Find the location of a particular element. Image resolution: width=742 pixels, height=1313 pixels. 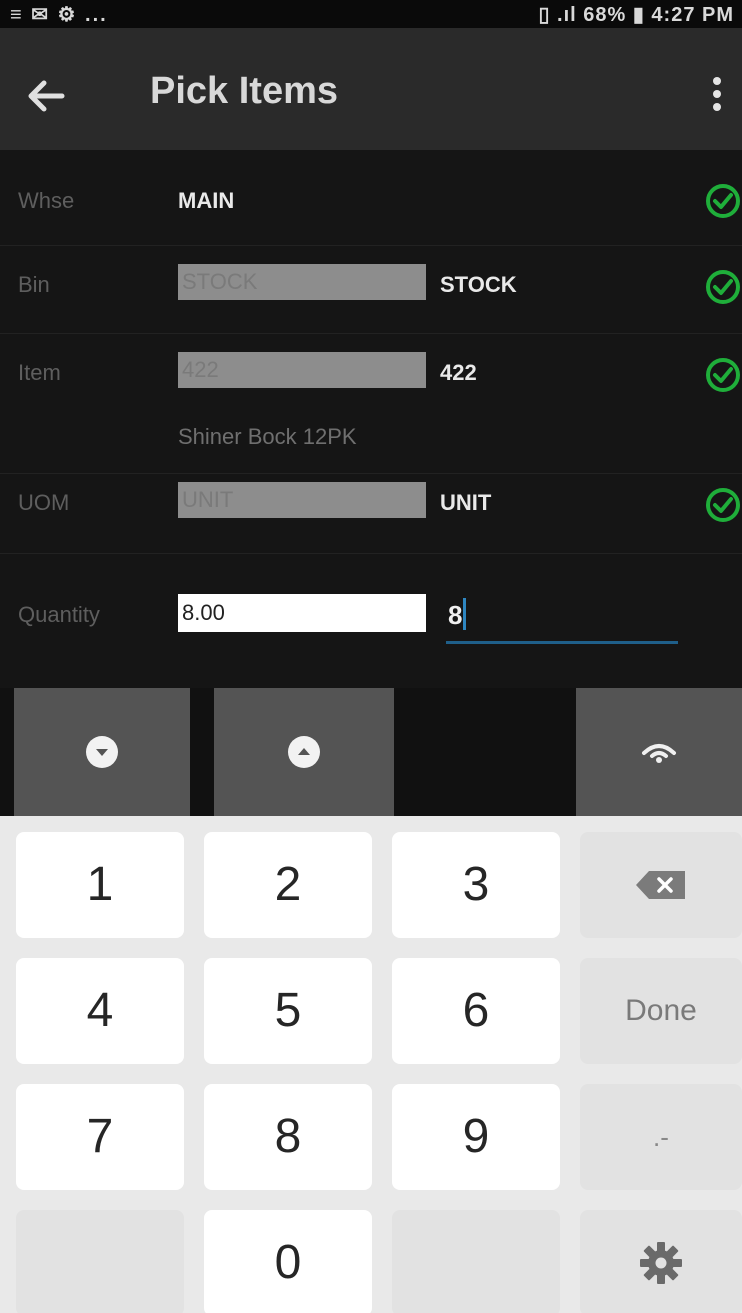

key-9: 9 is located at coordinates (476, 1137).